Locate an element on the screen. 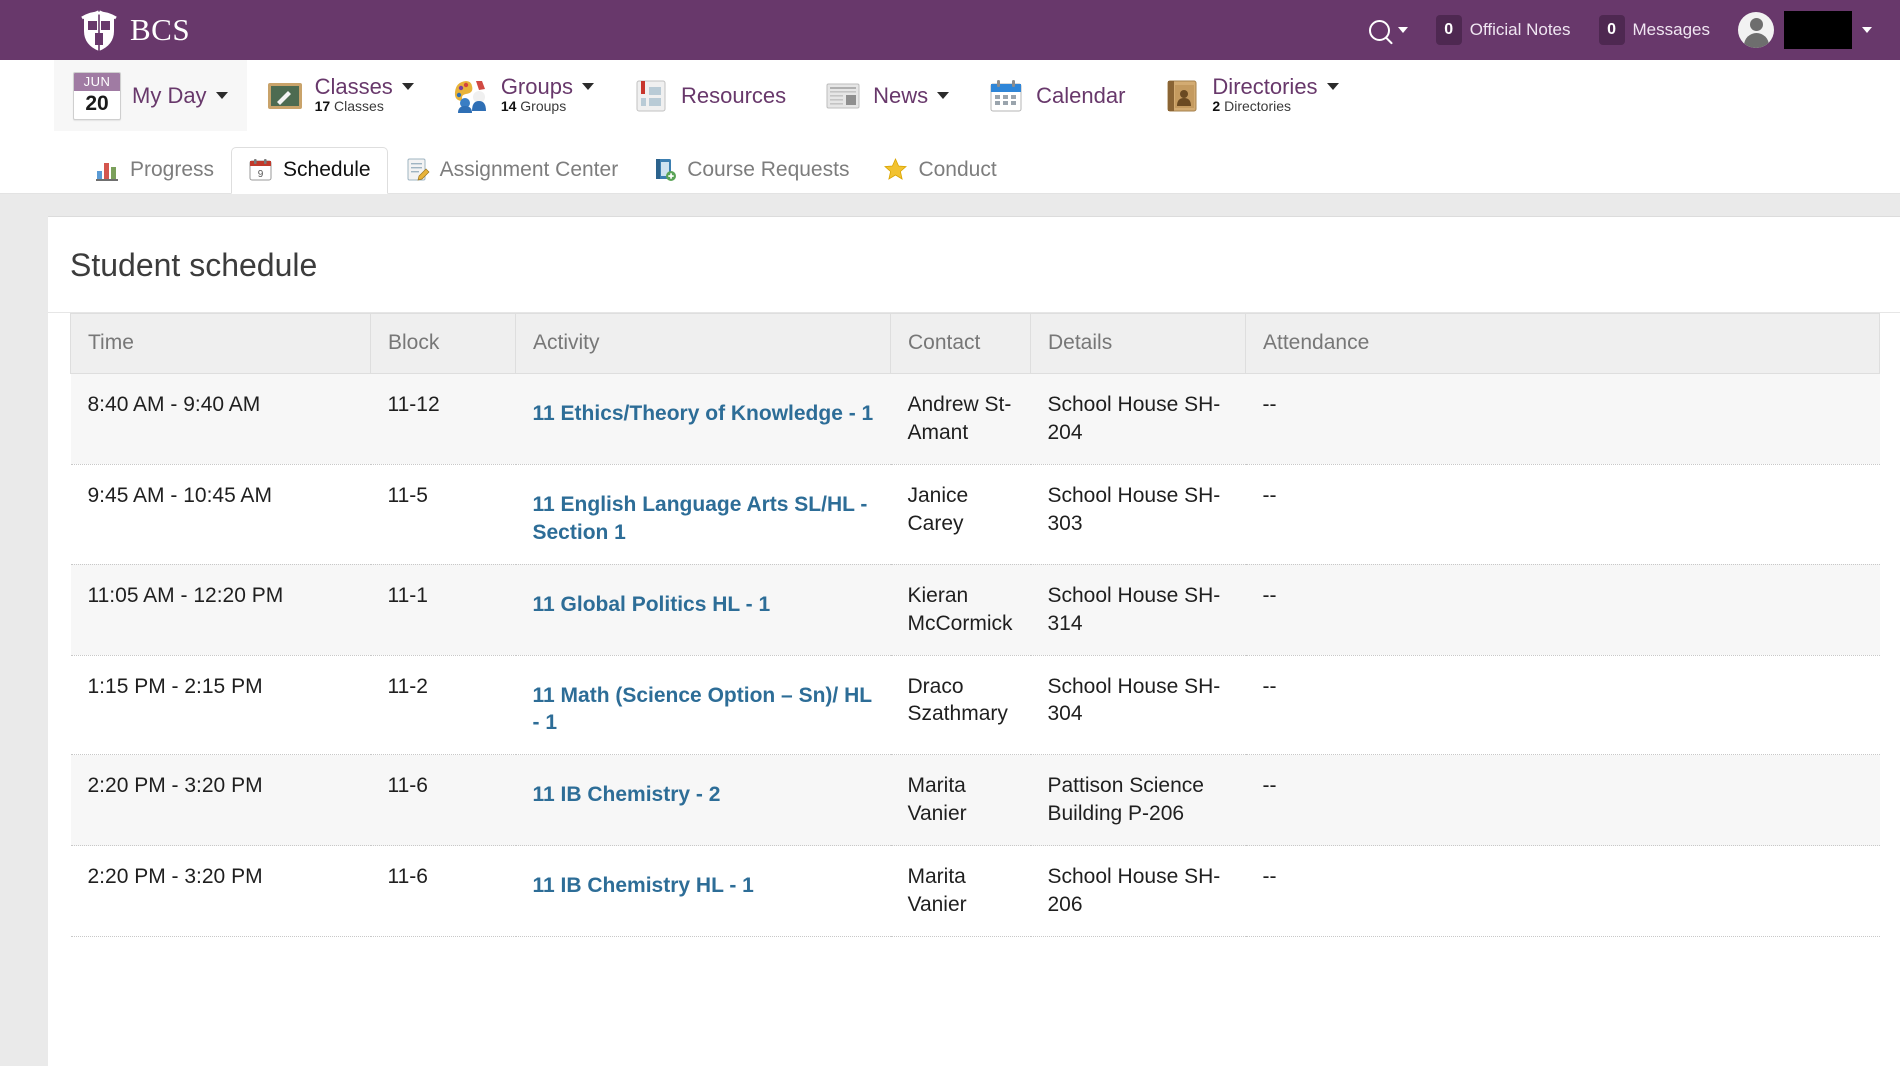  nav-sublabel-groups: Groups is located at coordinates (543, 106).